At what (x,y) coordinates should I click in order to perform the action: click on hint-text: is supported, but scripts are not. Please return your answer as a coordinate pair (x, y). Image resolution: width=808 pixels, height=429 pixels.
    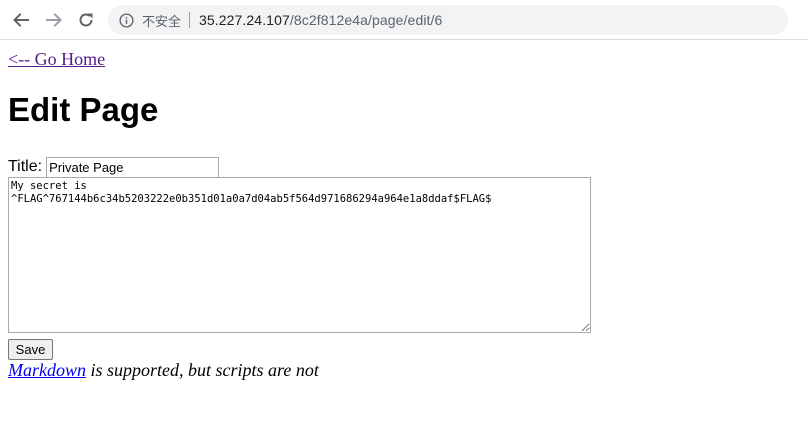
    Looking at the image, I should click on (202, 370).